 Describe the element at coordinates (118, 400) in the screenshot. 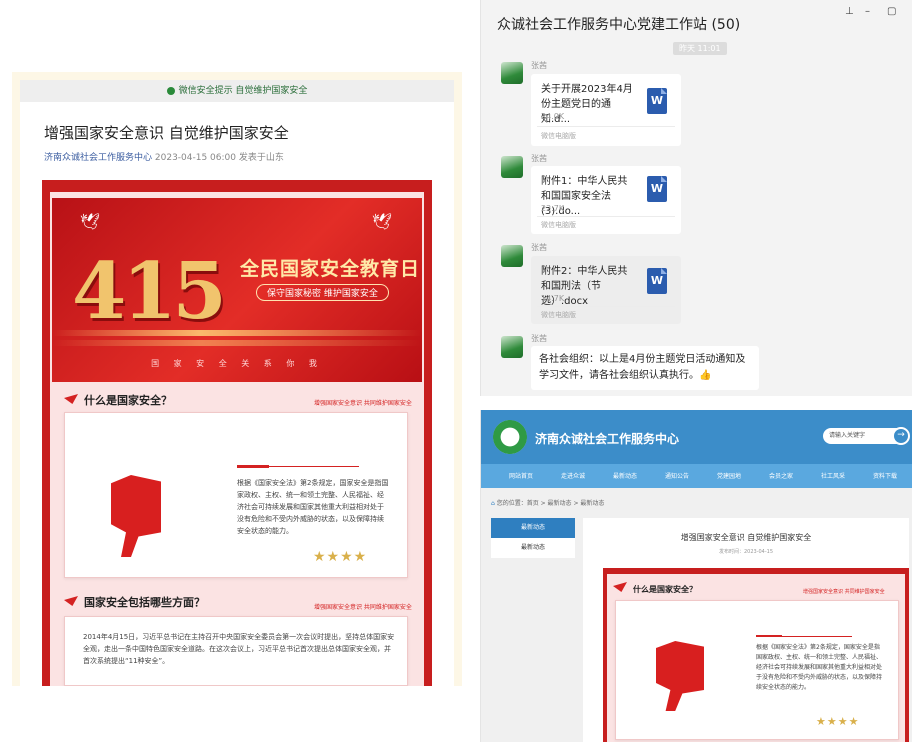

I see `section1-title: 什么是国家安全？` at that location.